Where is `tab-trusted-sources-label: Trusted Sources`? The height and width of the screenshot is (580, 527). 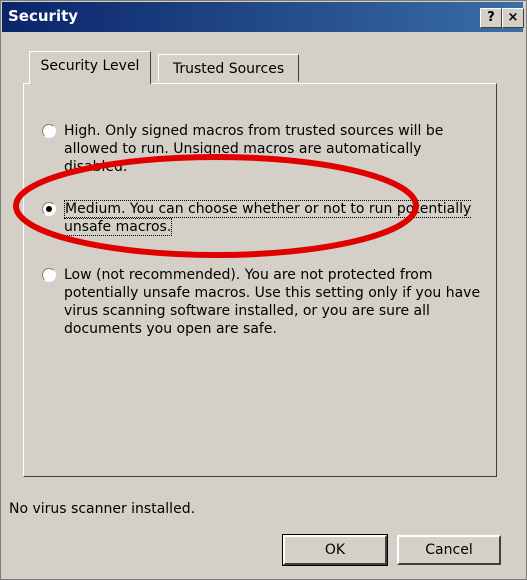
tab-trusted-sources-label: Trusted Sources is located at coordinates (228, 69).